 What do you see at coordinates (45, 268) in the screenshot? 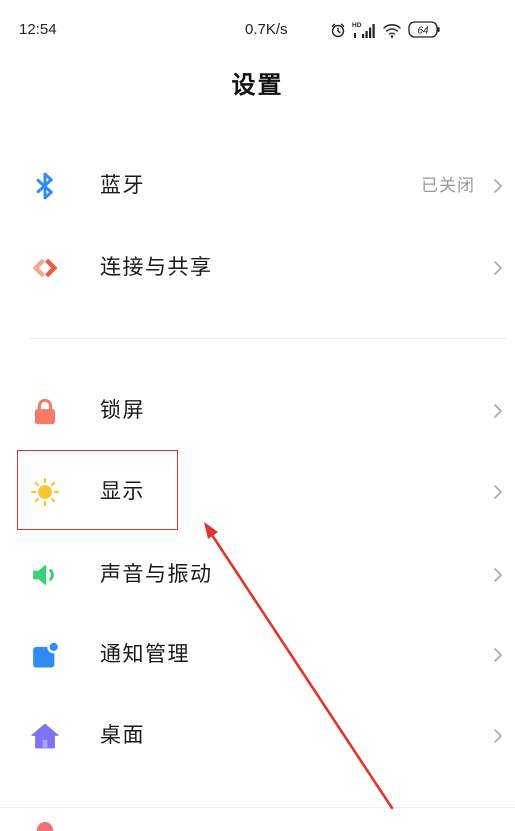
I see `connection-share-icon` at bounding box center [45, 268].